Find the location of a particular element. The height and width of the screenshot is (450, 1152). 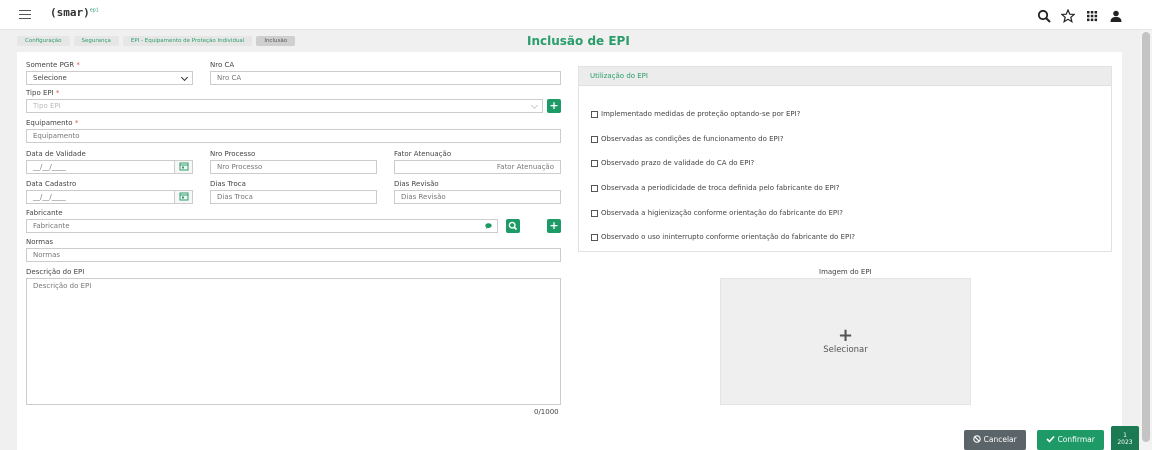

normas-label: Normas is located at coordinates (40, 242).